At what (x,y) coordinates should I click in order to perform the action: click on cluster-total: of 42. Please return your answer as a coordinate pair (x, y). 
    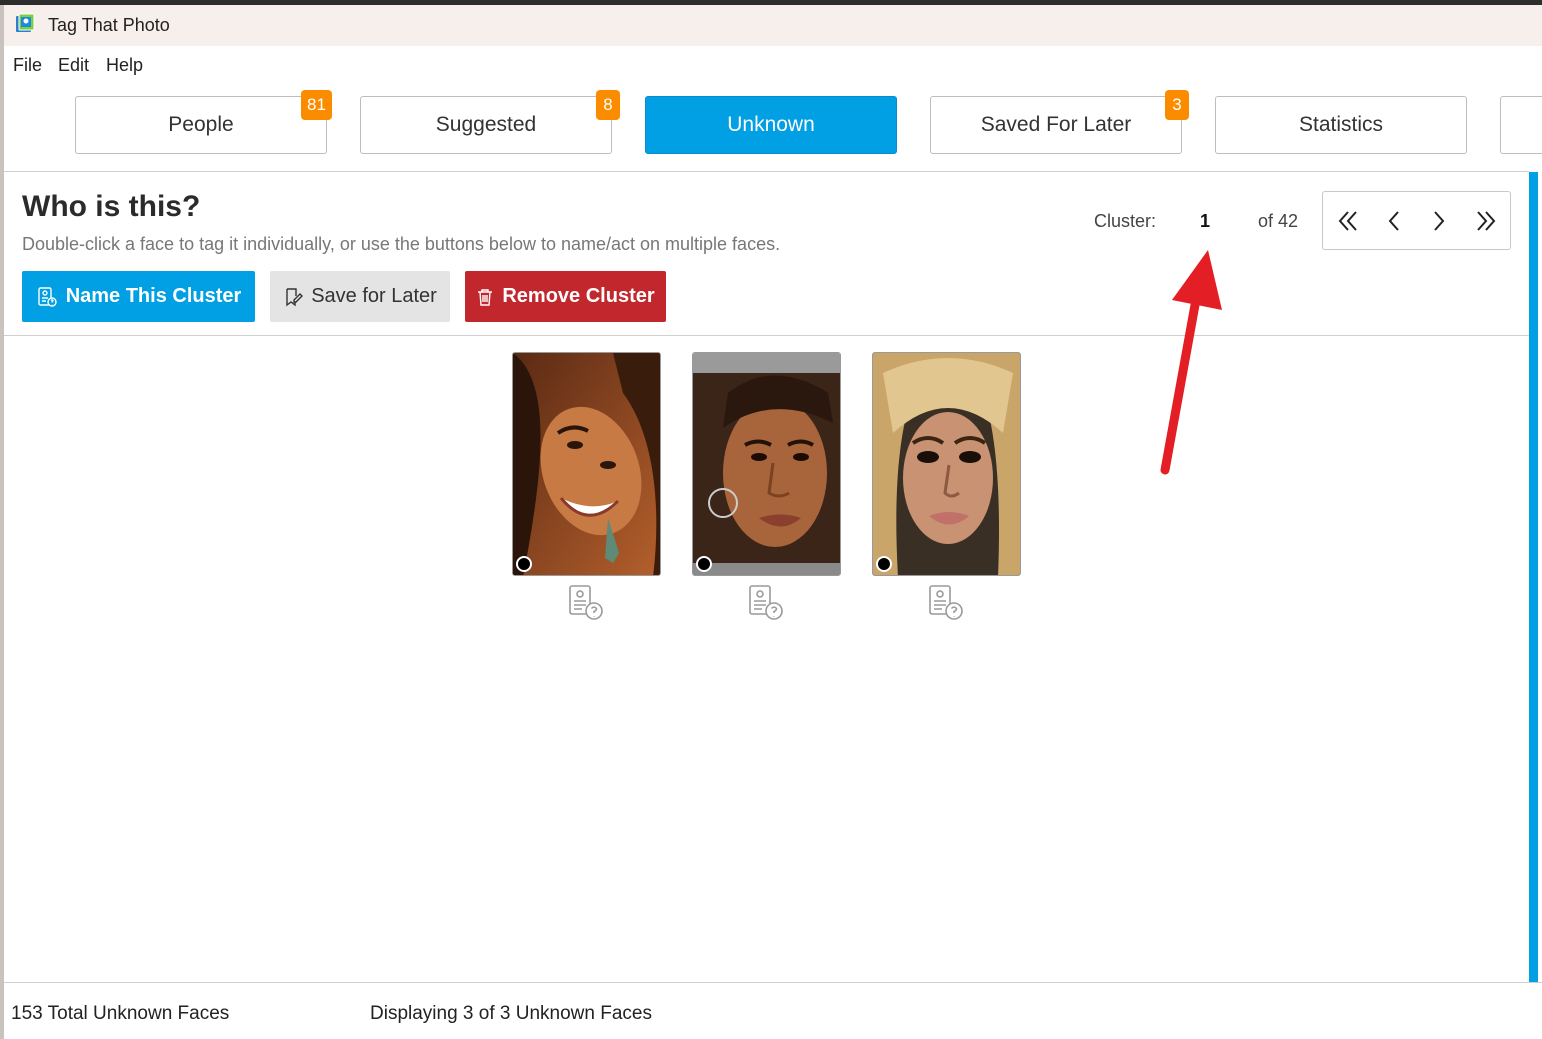
    Looking at the image, I should click on (1278, 221).